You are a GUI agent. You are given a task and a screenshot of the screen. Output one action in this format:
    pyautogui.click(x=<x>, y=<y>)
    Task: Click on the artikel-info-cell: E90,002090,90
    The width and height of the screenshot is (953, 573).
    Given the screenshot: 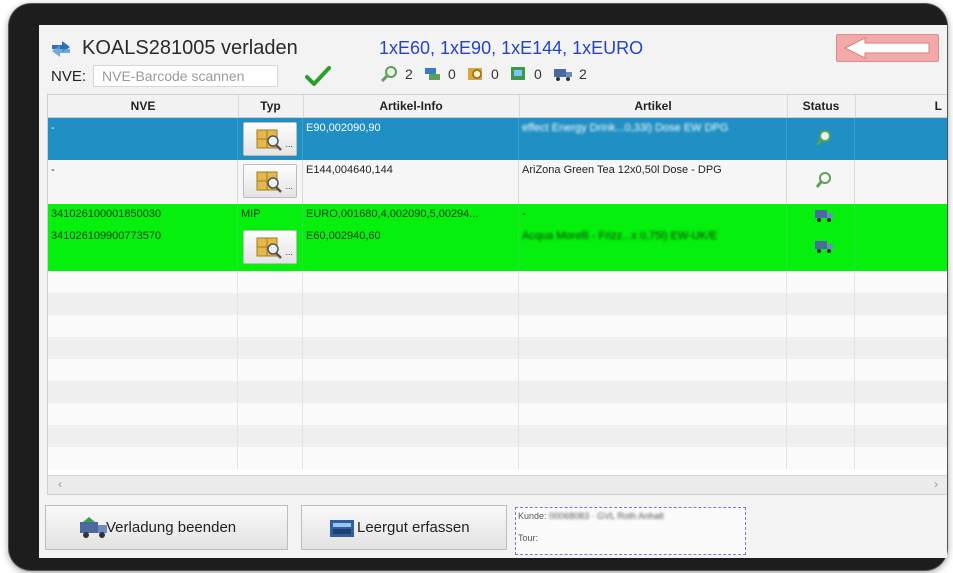 What is the action you would take?
    pyautogui.click(x=343, y=128)
    